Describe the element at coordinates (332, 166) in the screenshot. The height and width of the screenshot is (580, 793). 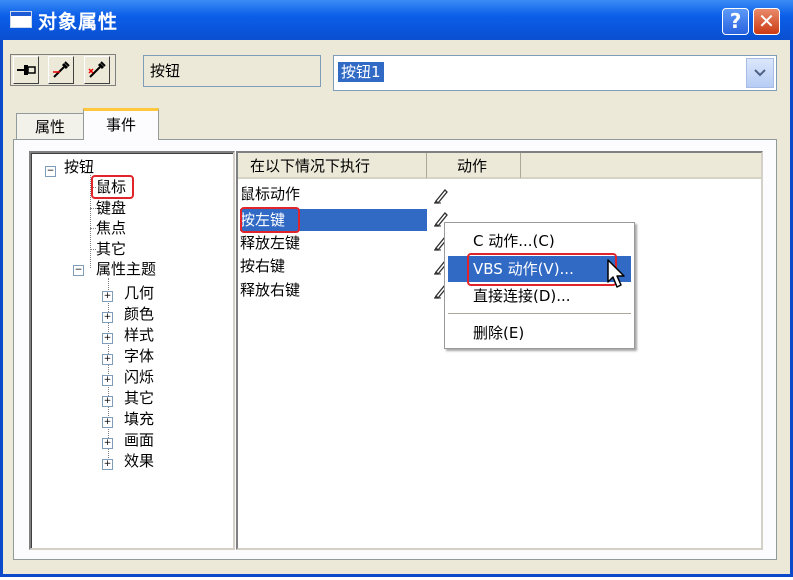
I see `column-header-condition: 在以下情况下执行` at that location.